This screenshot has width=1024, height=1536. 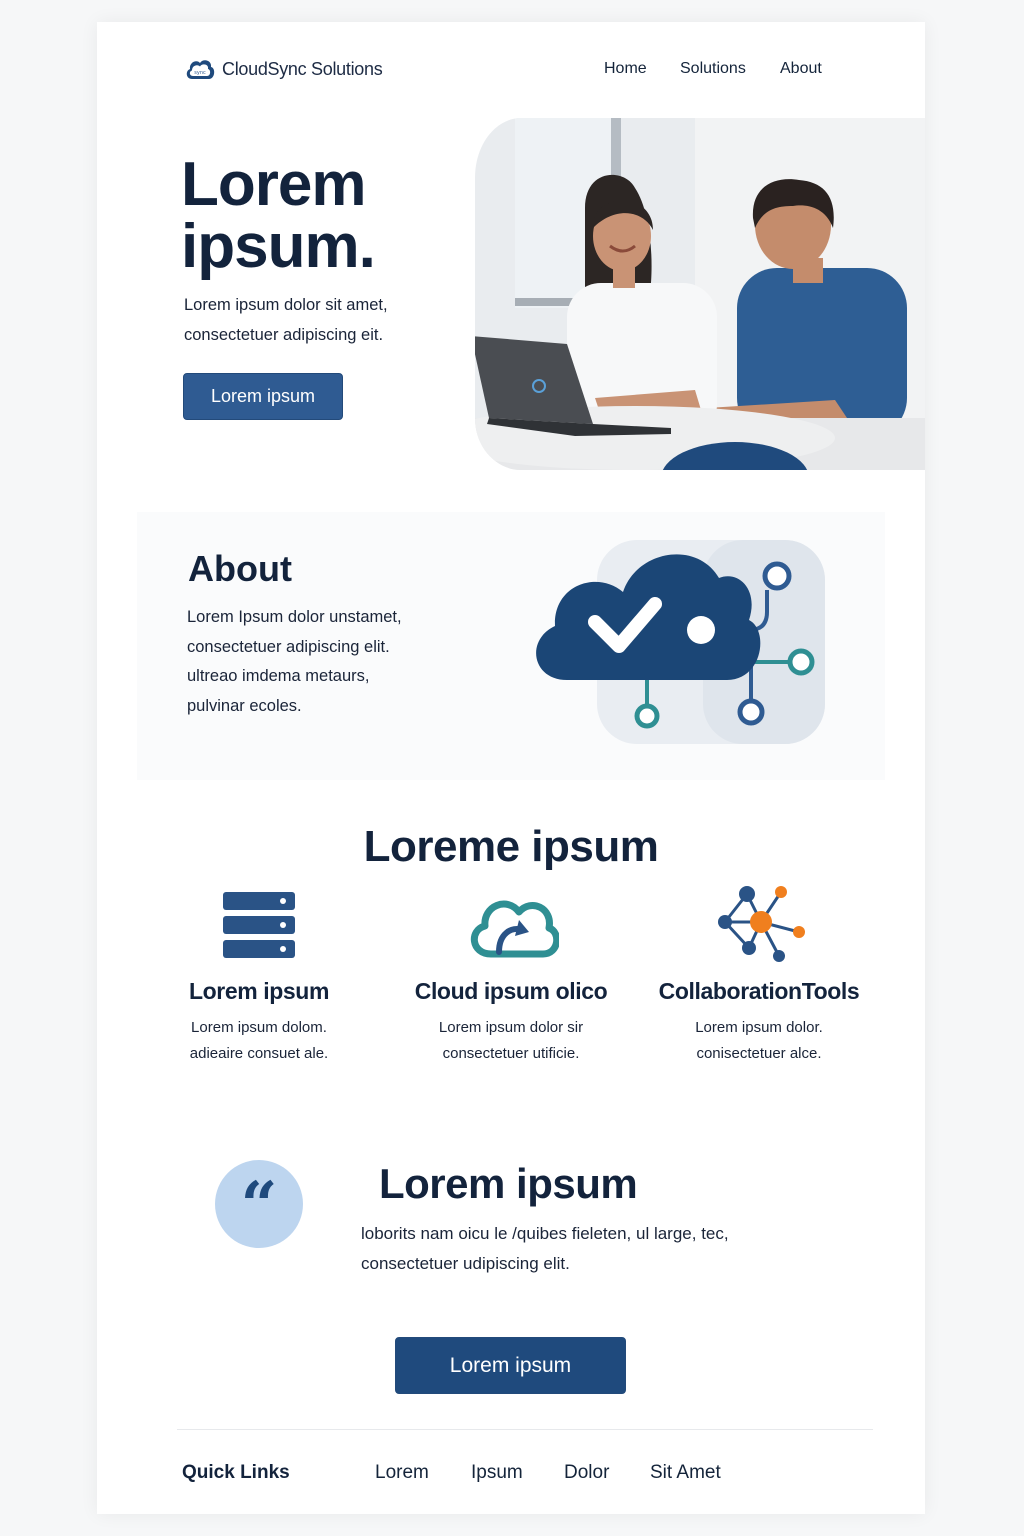 What do you see at coordinates (759, 1053) in the screenshot?
I see `feature-desc-line: conisectetuer alce.` at bounding box center [759, 1053].